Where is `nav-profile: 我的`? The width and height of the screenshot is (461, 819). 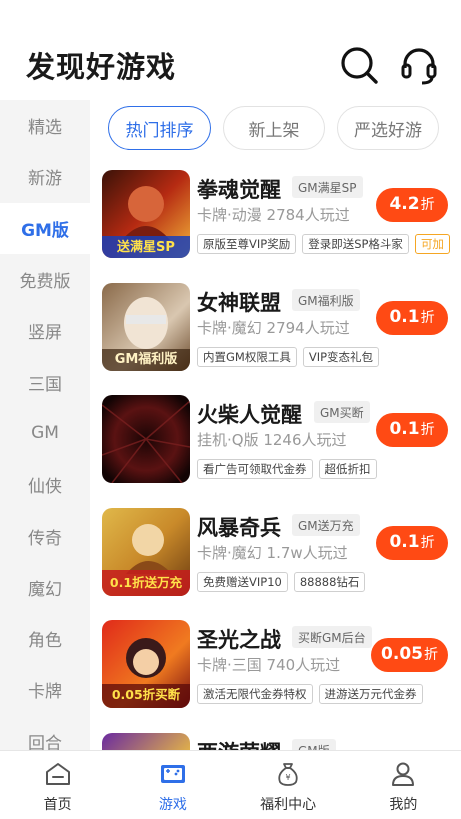 nav-profile: 我的 is located at coordinates (403, 785).